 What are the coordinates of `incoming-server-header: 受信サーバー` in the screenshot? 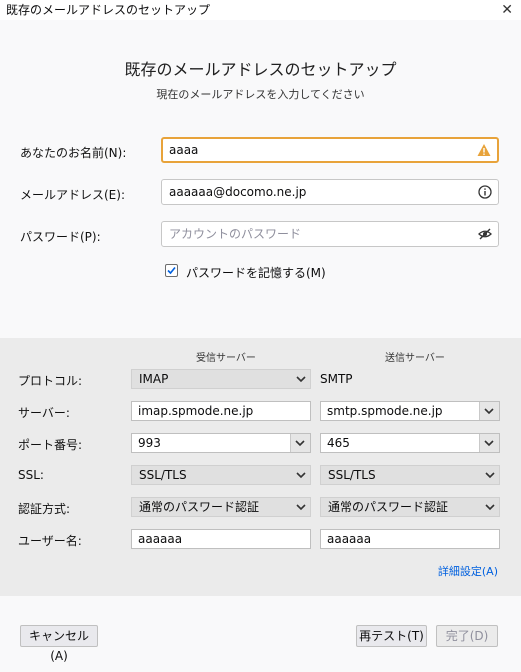 It's located at (226, 358).